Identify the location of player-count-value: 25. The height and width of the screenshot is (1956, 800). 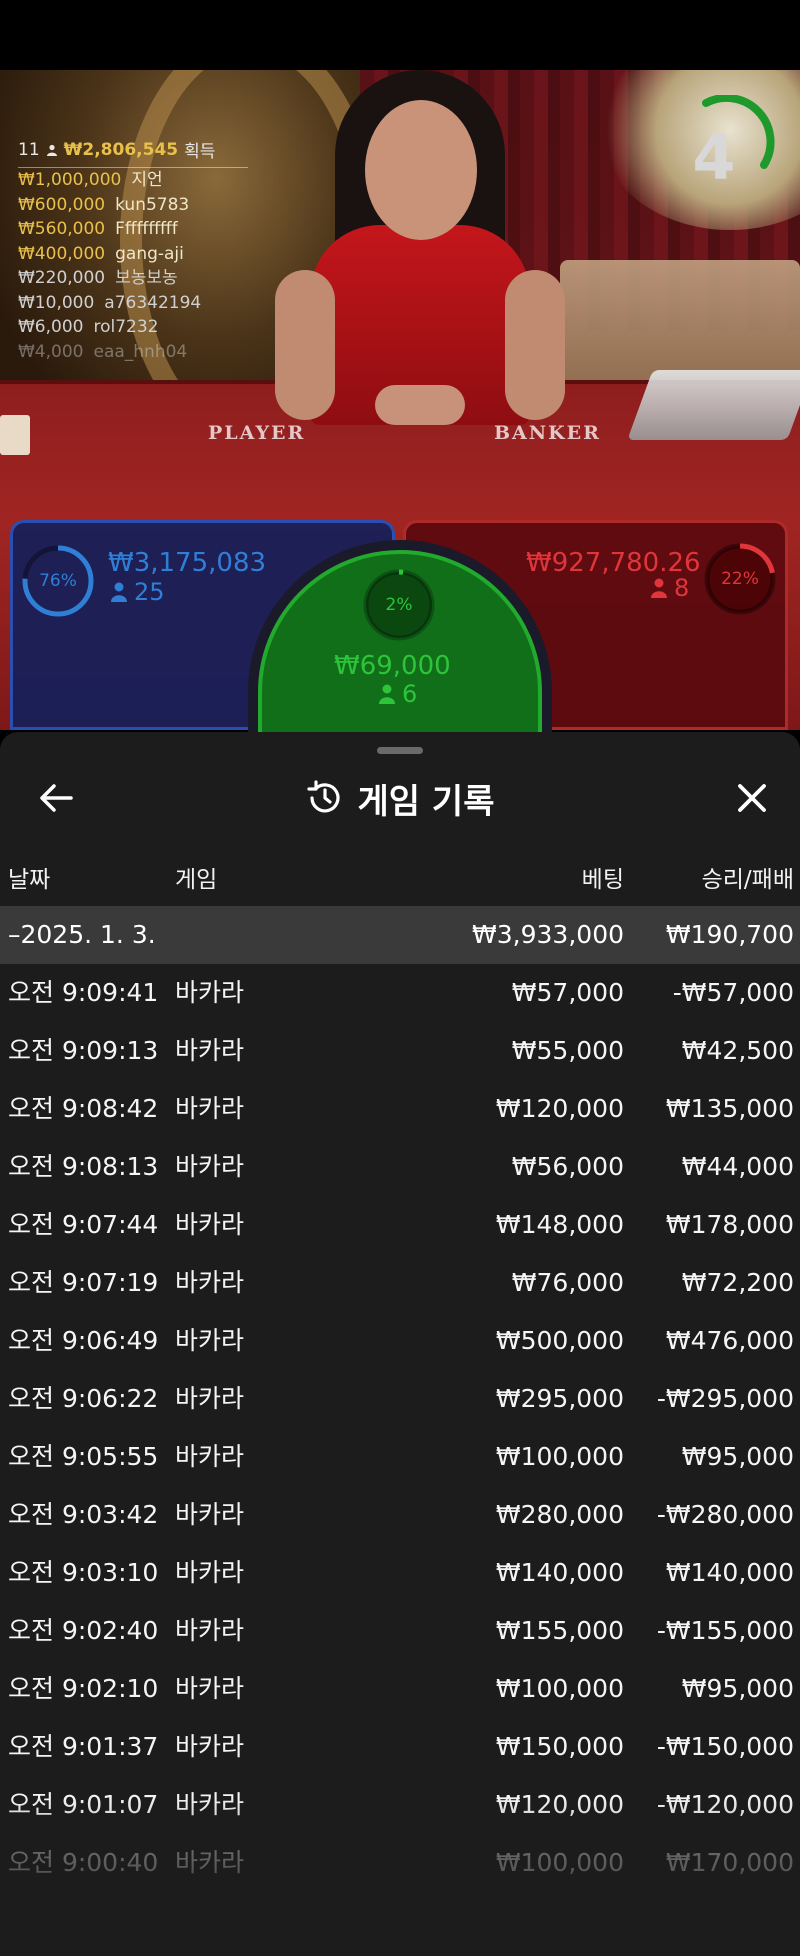
(149, 592).